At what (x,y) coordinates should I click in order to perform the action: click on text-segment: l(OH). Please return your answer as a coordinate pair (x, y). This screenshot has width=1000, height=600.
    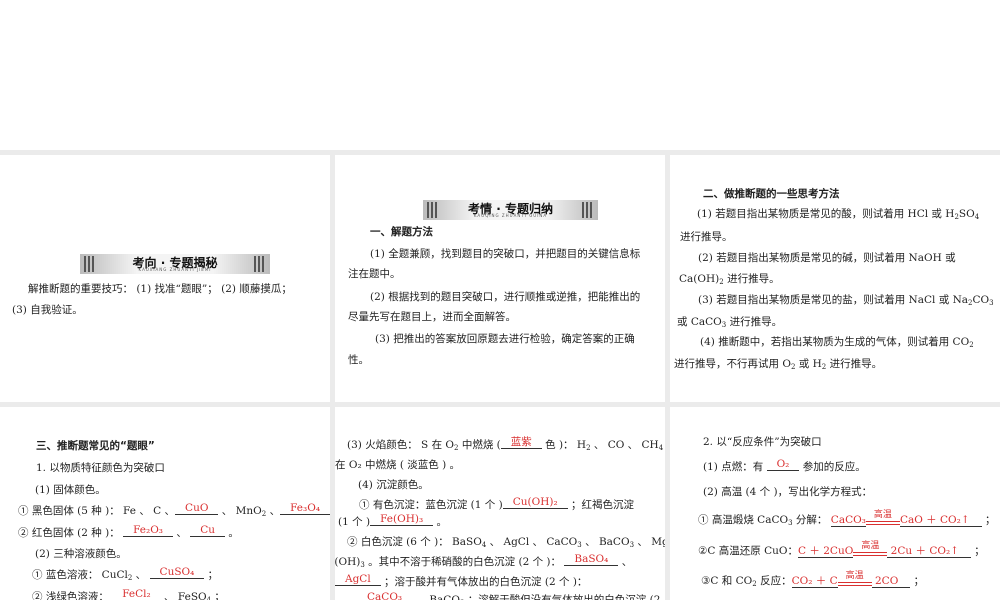
    Looking at the image, I should click on (348, 562).